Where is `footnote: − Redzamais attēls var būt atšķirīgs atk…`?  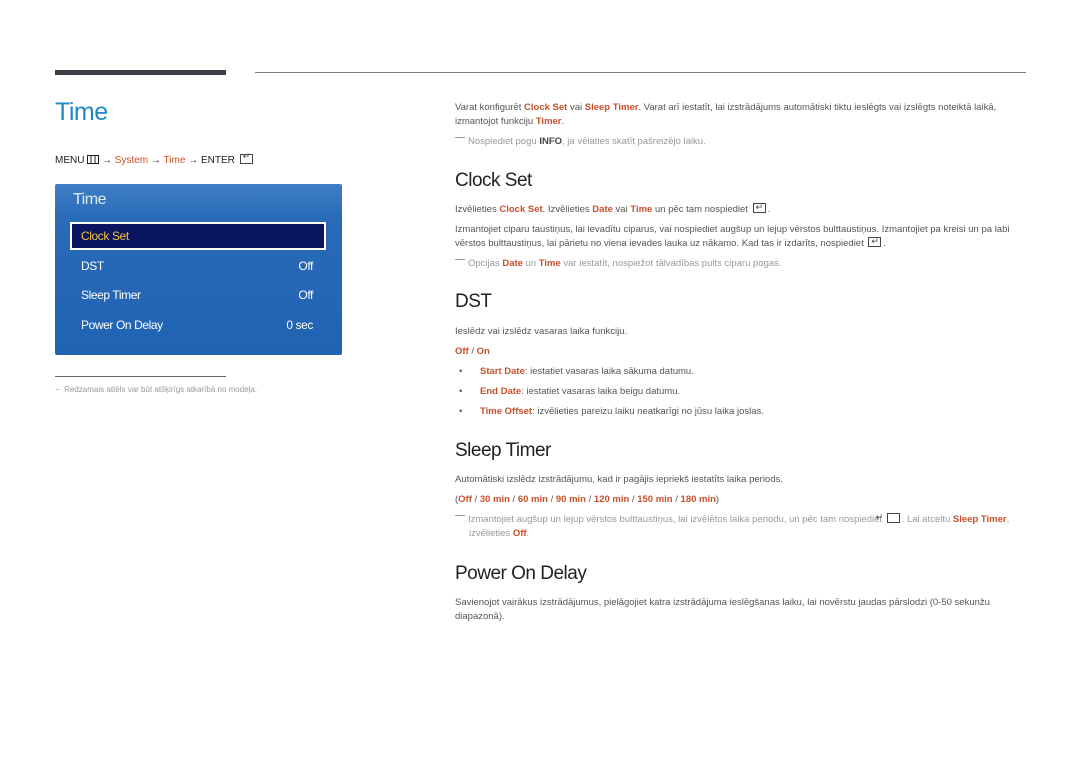
footnote: − Redzamais attēls var būt atšķirīgs atk… is located at coordinates (156, 389).